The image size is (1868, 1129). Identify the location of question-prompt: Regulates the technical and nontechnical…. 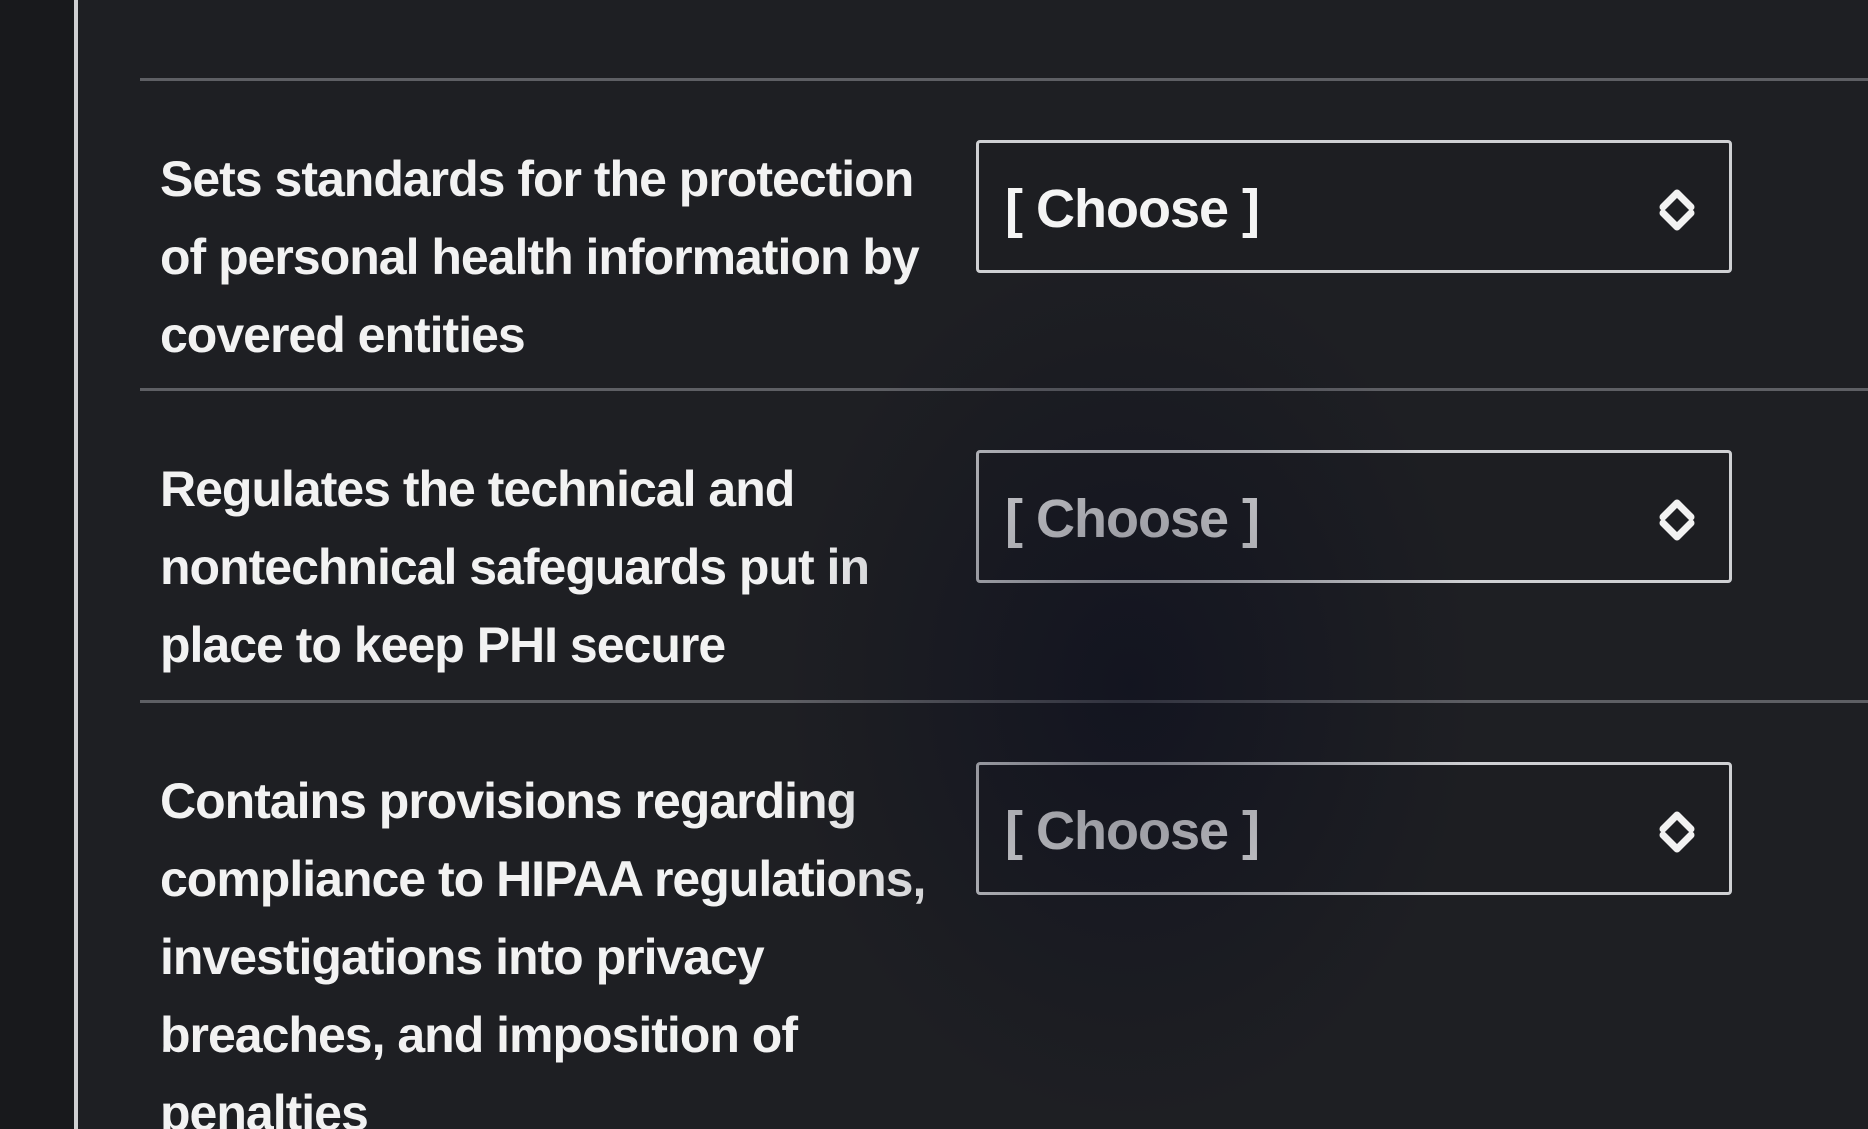
(515, 567).